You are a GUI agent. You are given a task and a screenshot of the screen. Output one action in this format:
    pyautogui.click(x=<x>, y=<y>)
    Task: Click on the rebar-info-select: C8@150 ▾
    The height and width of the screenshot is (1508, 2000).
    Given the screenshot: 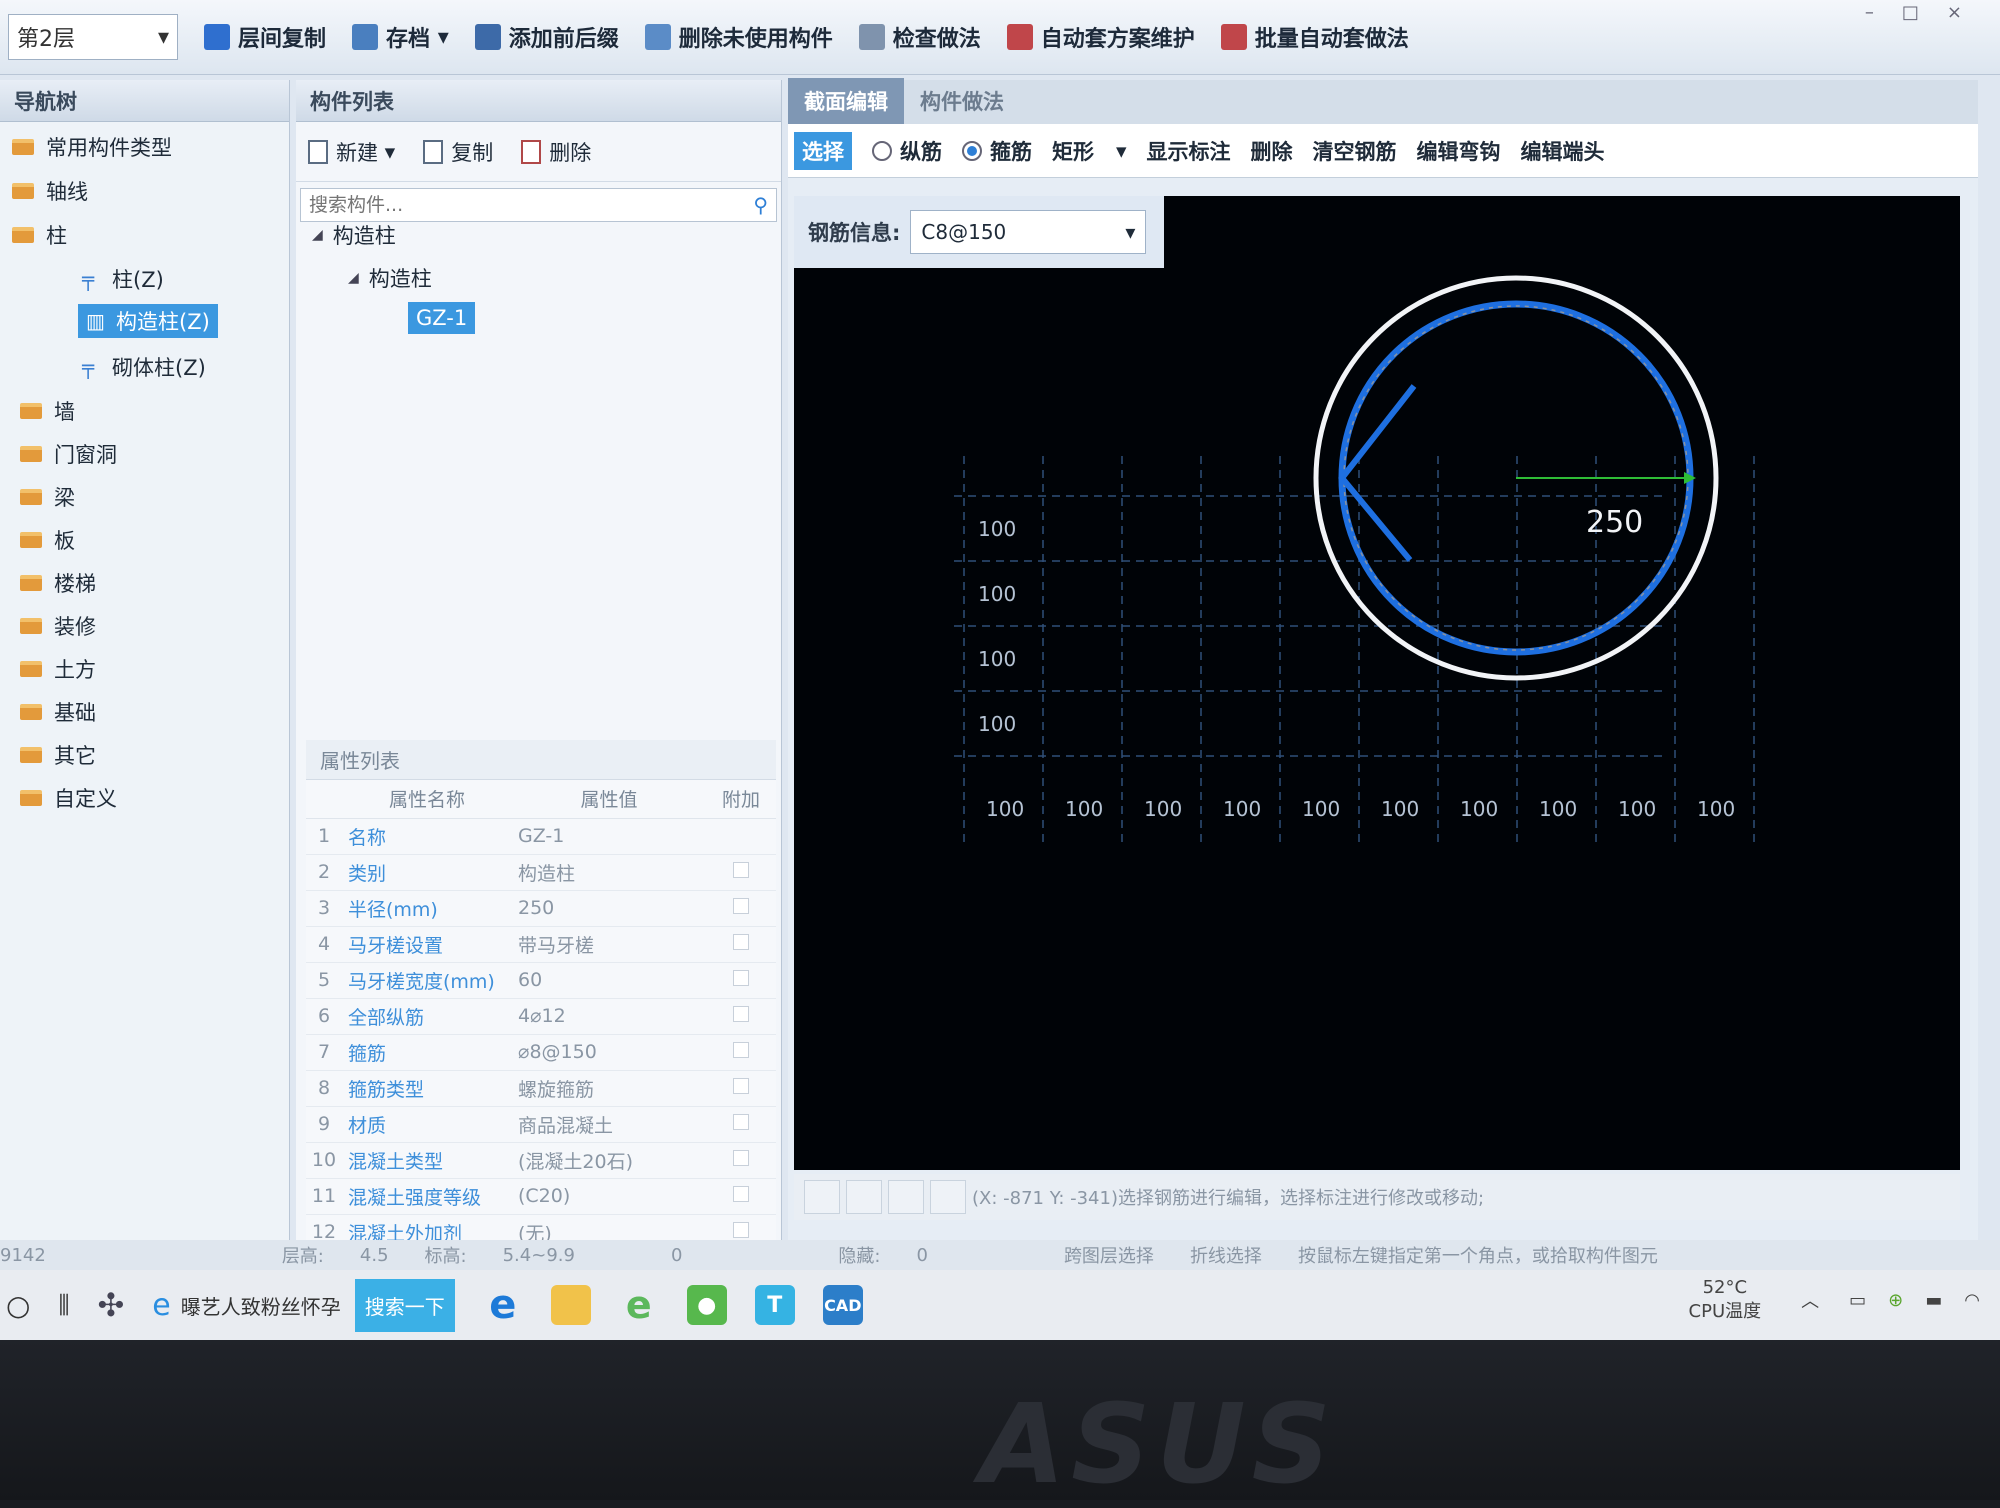 What is the action you would take?
    pyautogui.click(x=1028, y=232)
    